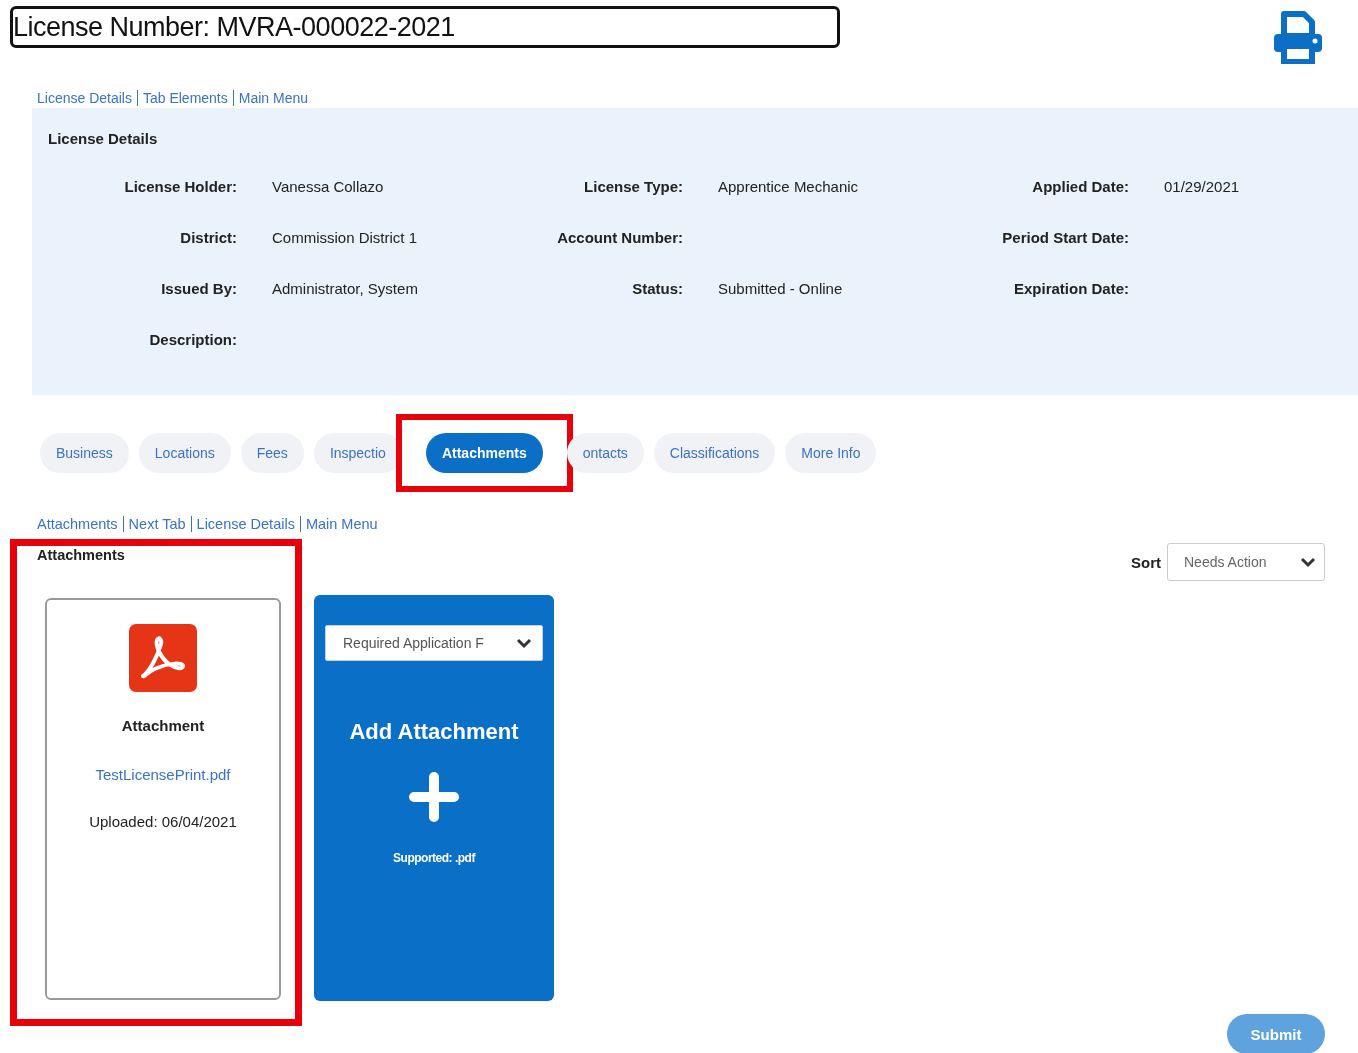  I want to click on field-label: Account Number:, so click(619, 237).